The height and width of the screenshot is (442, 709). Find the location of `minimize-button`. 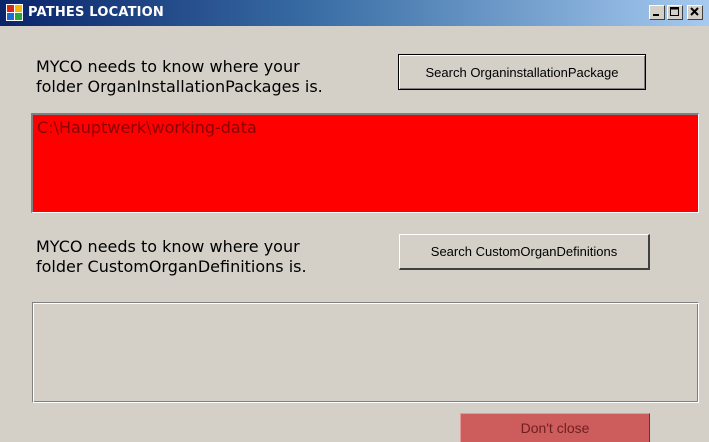

minimize-button is located at coordinates (657, 12).